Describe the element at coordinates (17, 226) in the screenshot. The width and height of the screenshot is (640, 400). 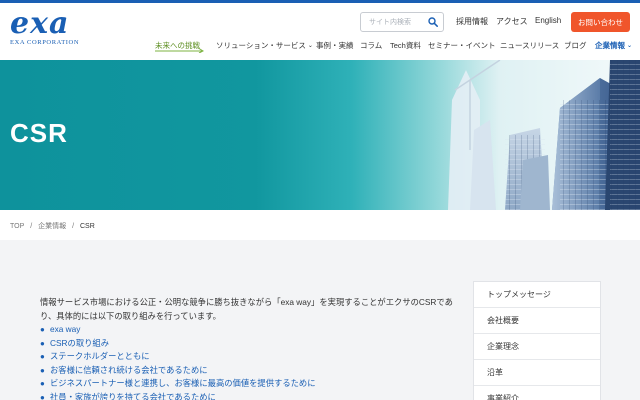
I see `breadcrumb-top: TOP` at that location.